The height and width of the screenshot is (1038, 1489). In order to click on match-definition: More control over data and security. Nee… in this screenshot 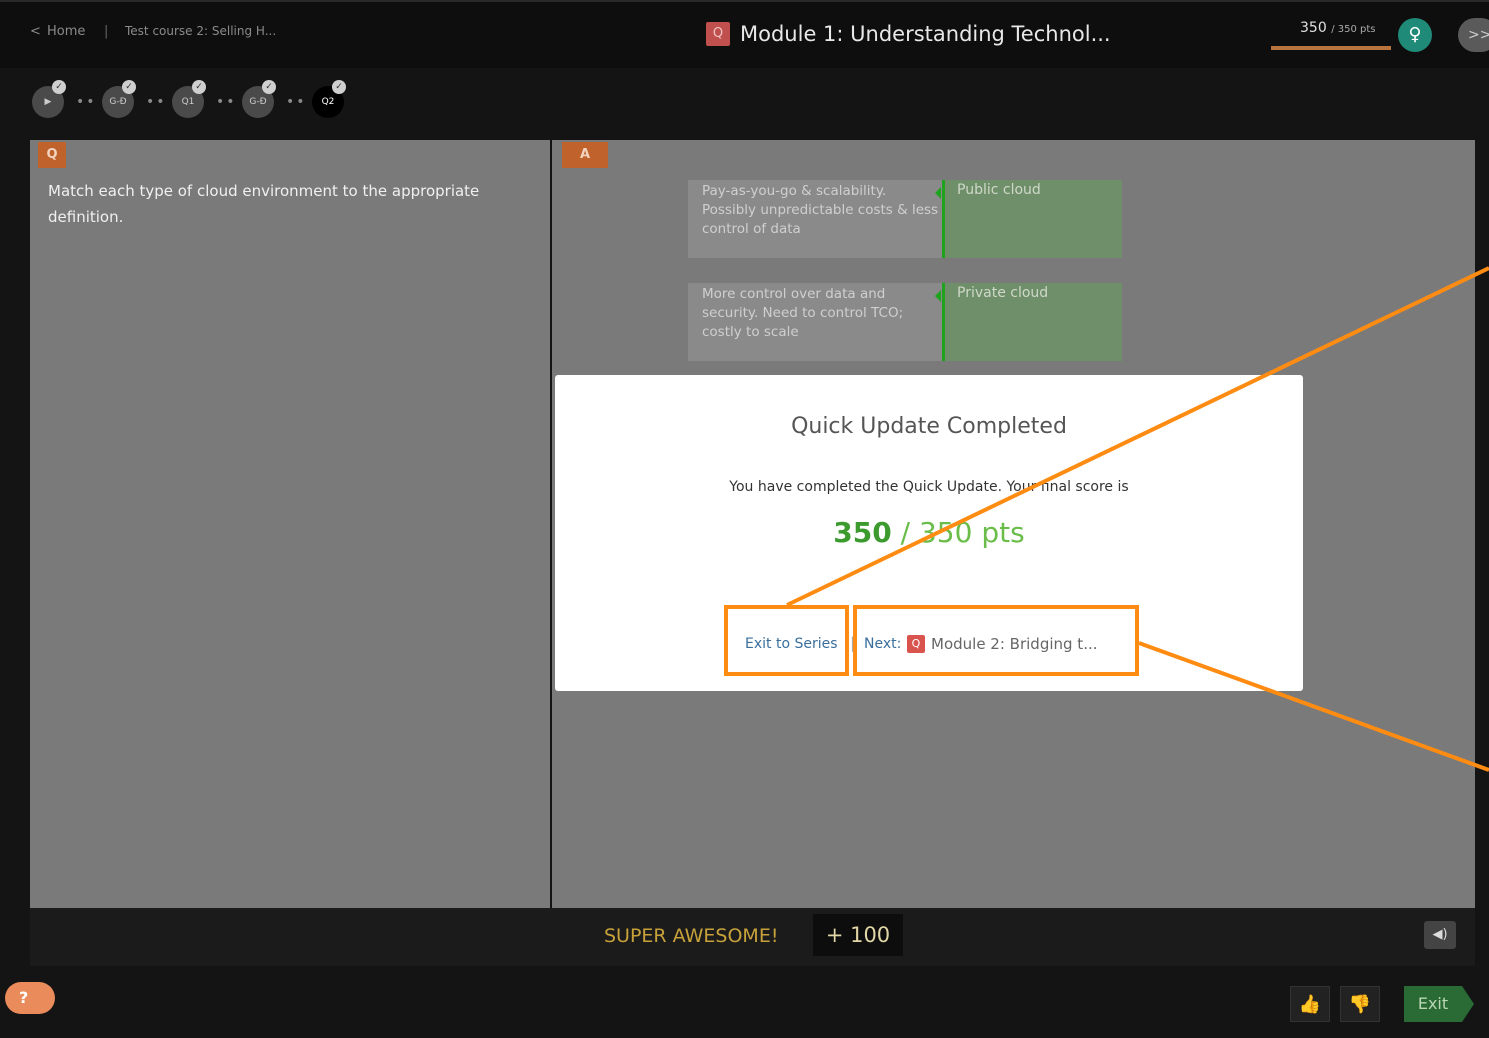, I will do `click(815, 322)`.